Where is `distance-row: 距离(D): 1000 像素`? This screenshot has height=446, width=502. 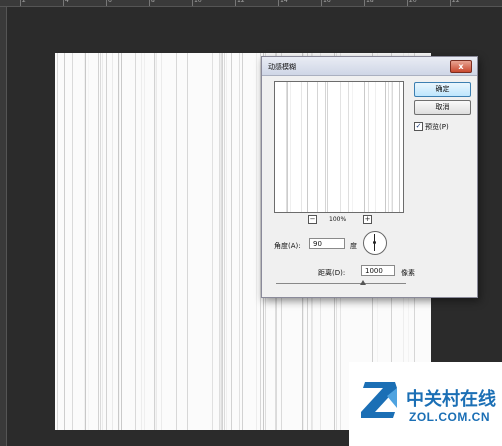
distance-row: 距离(D): 1000 像素 is located at coordinates (378, 272).